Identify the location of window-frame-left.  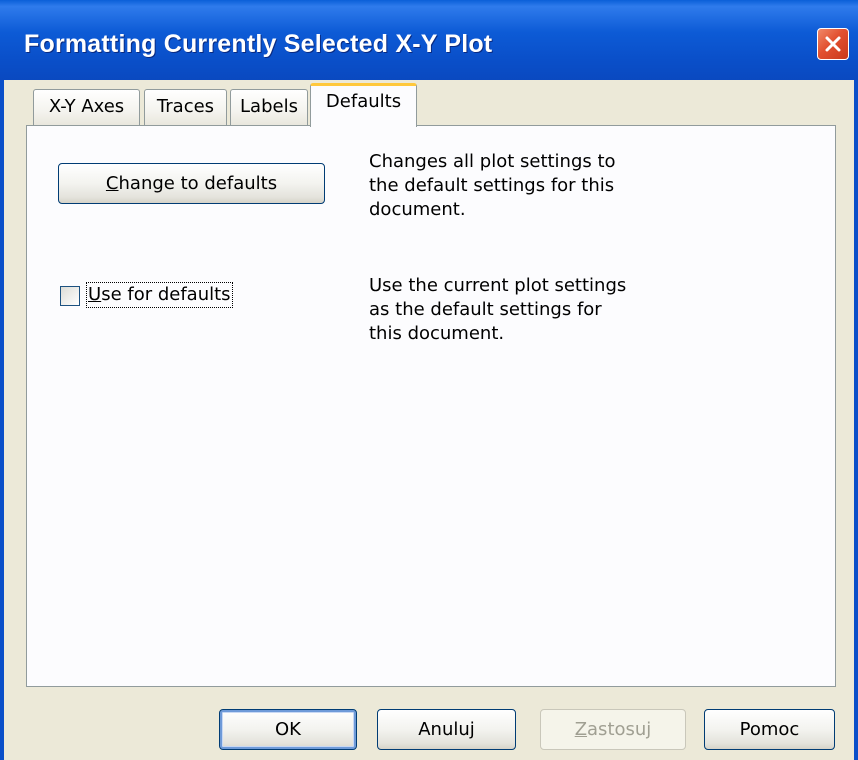
(2, 420).